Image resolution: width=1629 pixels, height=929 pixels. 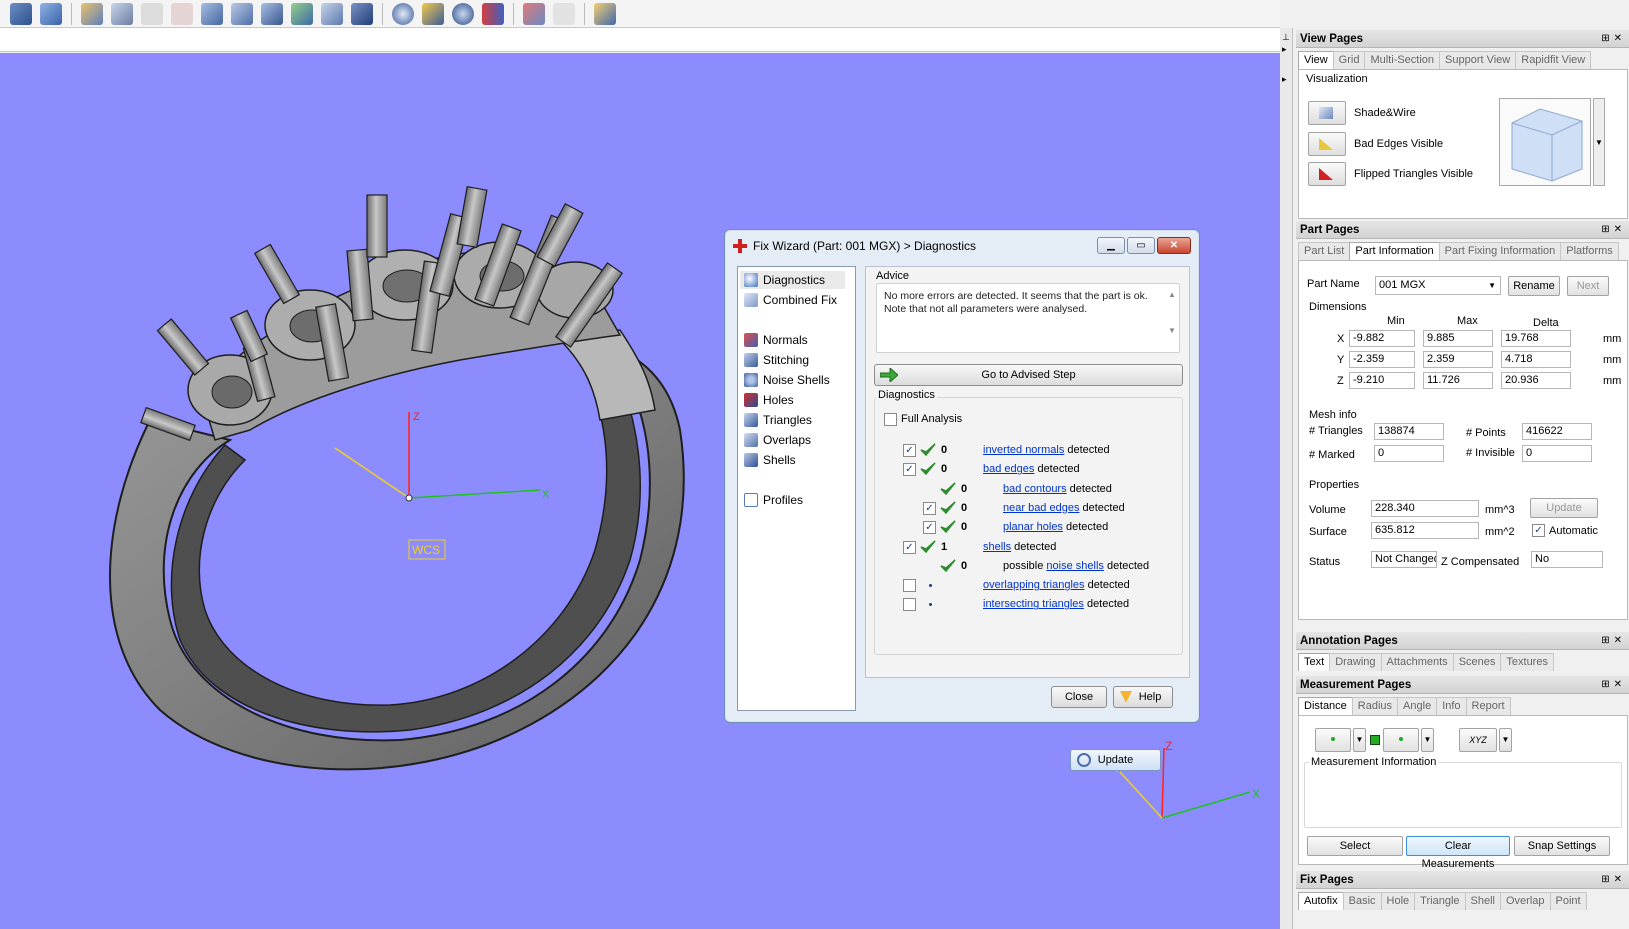 What do you see at coordinates (1534, 286) in the screenshot?
I see `rename-button: Rename` at bounding box center [1534, 286].